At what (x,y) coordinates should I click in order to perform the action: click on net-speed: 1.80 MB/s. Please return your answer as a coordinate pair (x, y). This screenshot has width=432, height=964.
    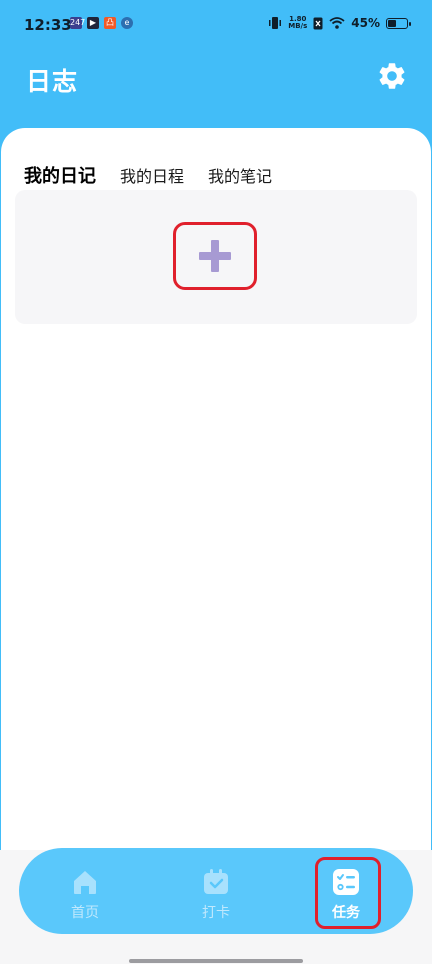
    Looking at the image, I should click on (297, 23).